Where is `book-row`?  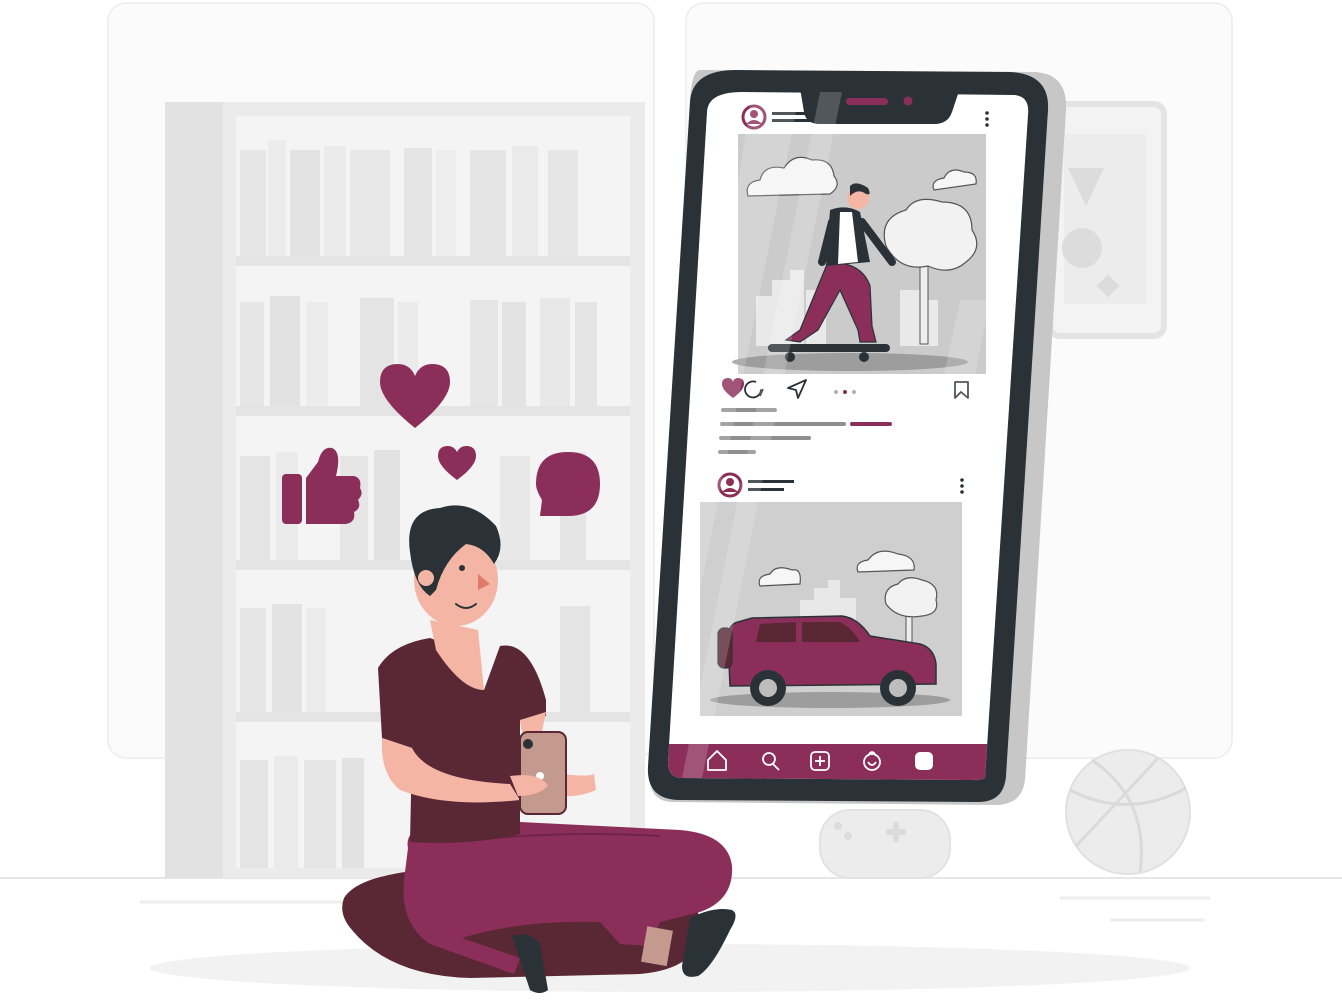 book-row is located at coordinates (409, 198).